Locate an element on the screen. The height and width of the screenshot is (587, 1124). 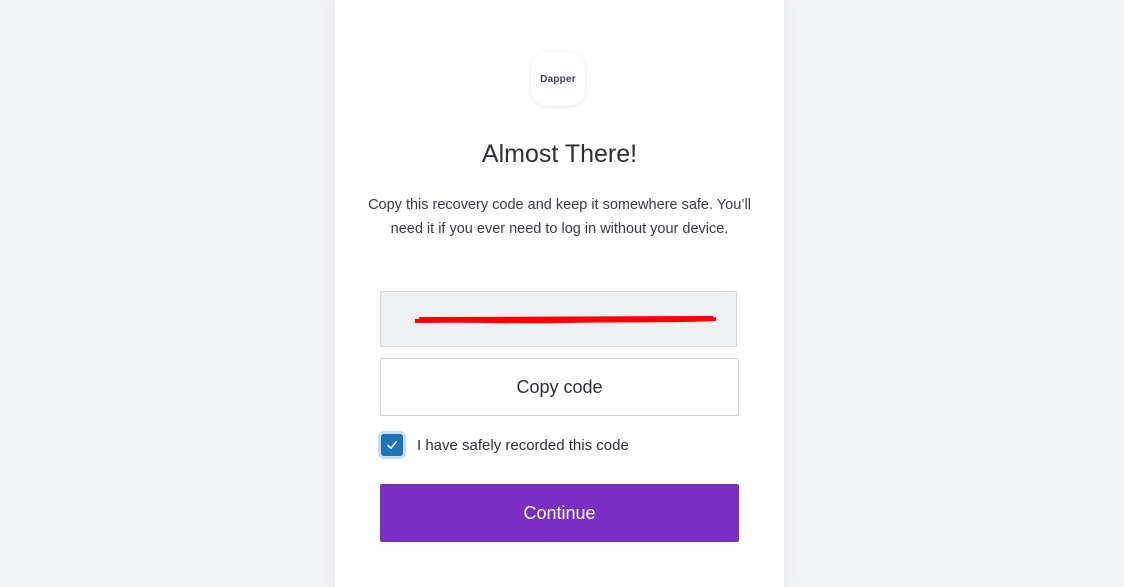
confirm-checkbox is located at coordinates (392, 445).